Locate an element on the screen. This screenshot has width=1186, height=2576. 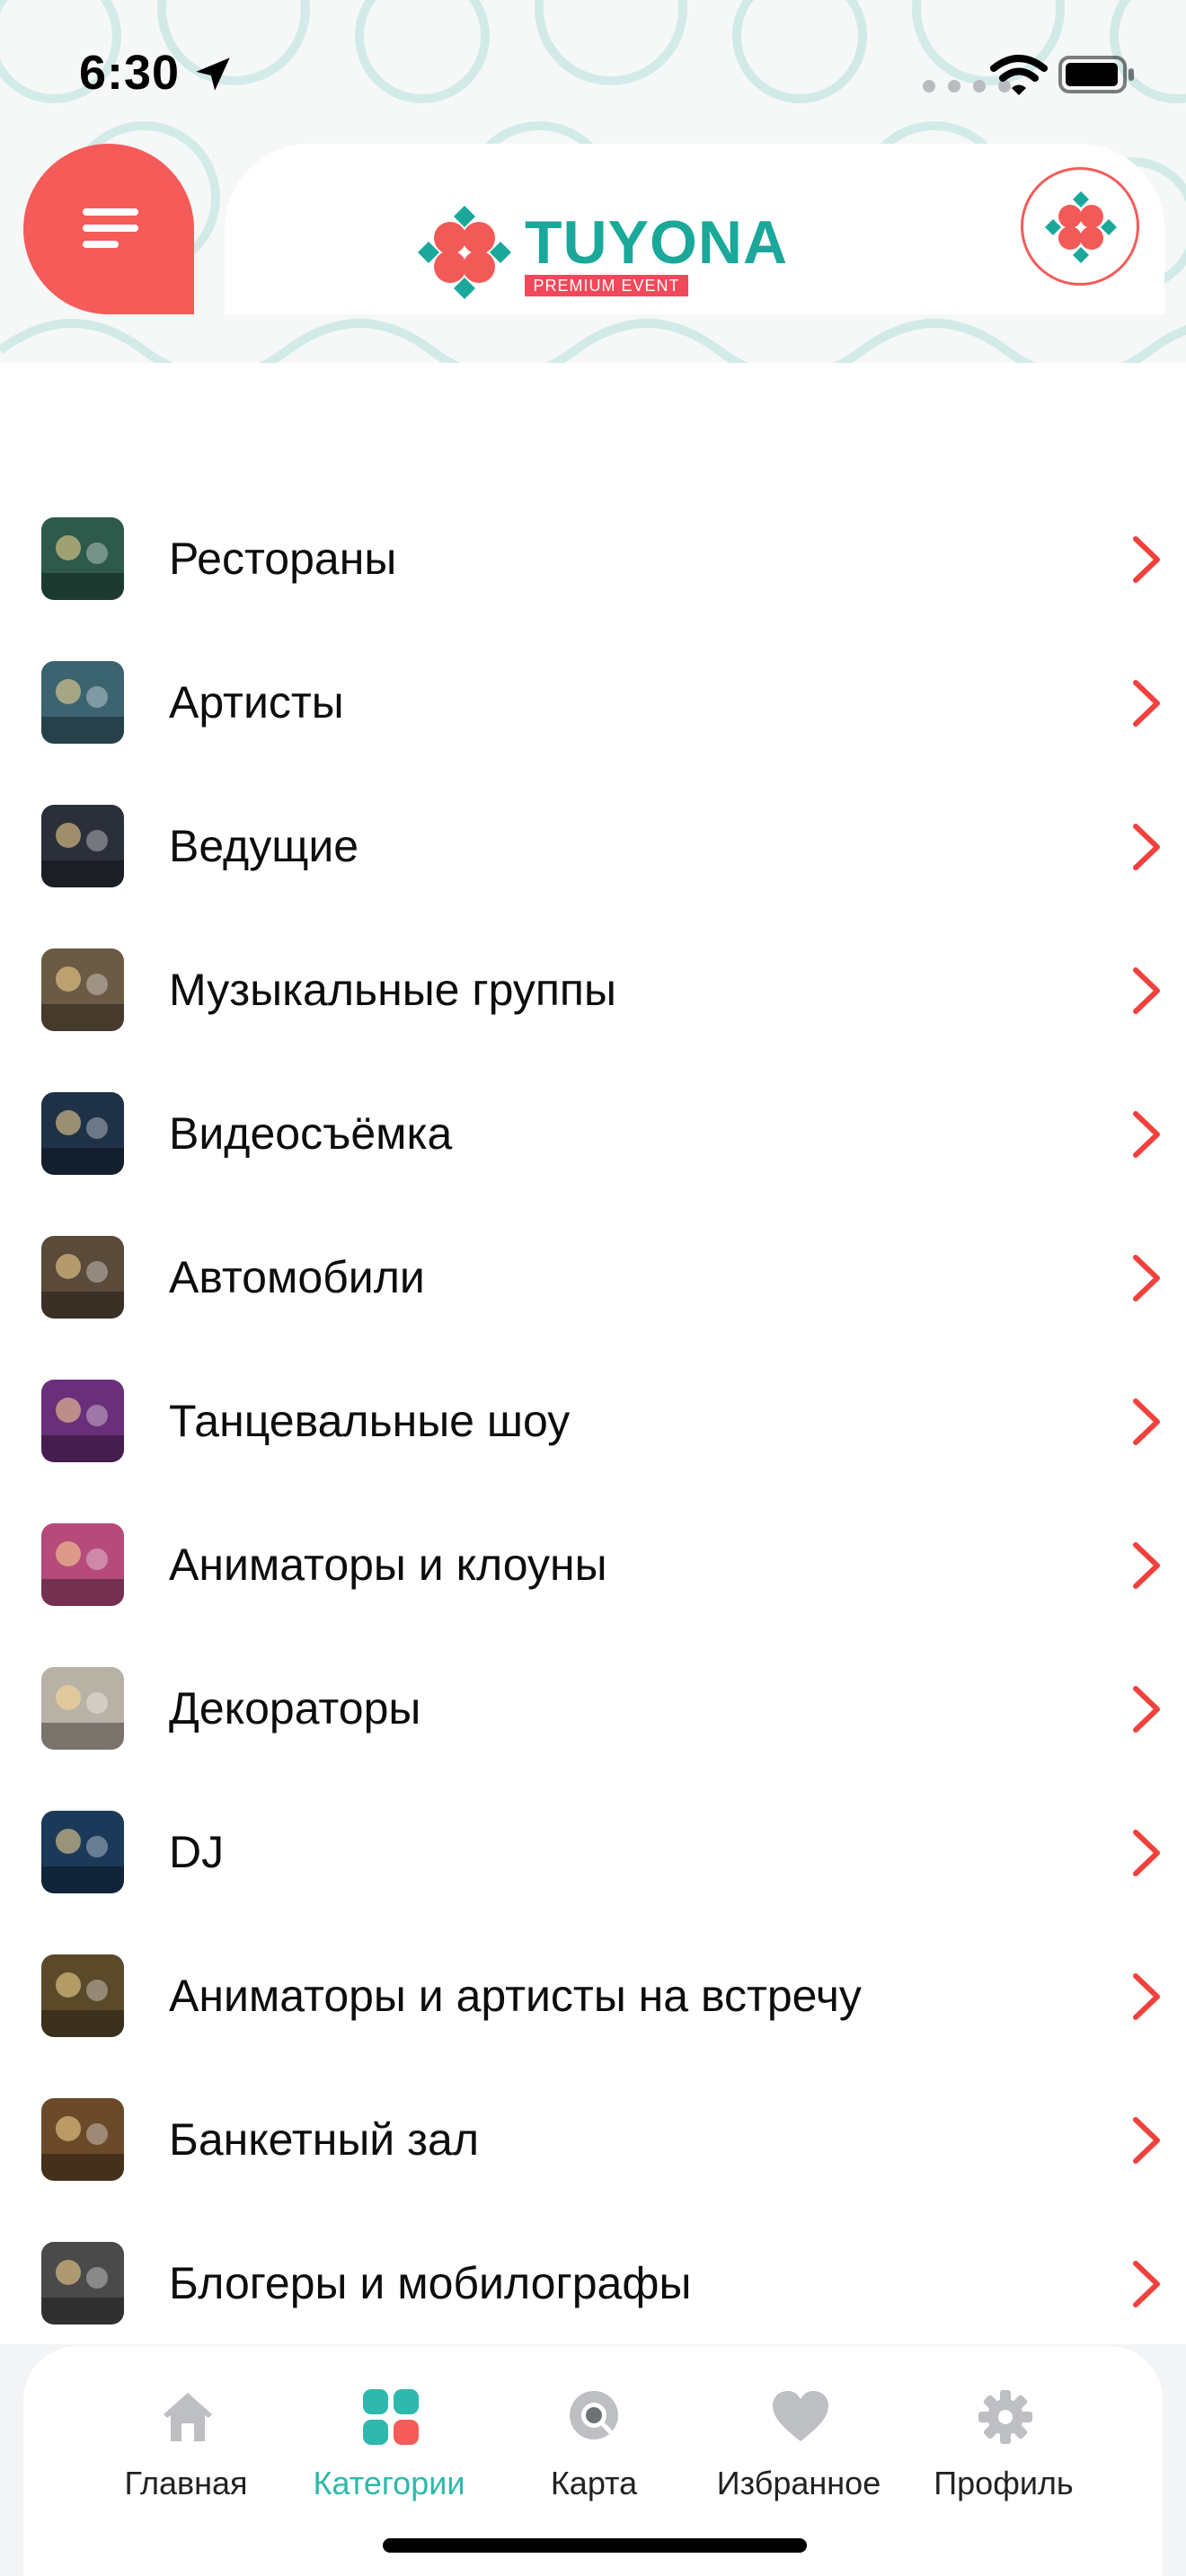
tab-favorites: Избранное is located at coordinates (798, 2443).